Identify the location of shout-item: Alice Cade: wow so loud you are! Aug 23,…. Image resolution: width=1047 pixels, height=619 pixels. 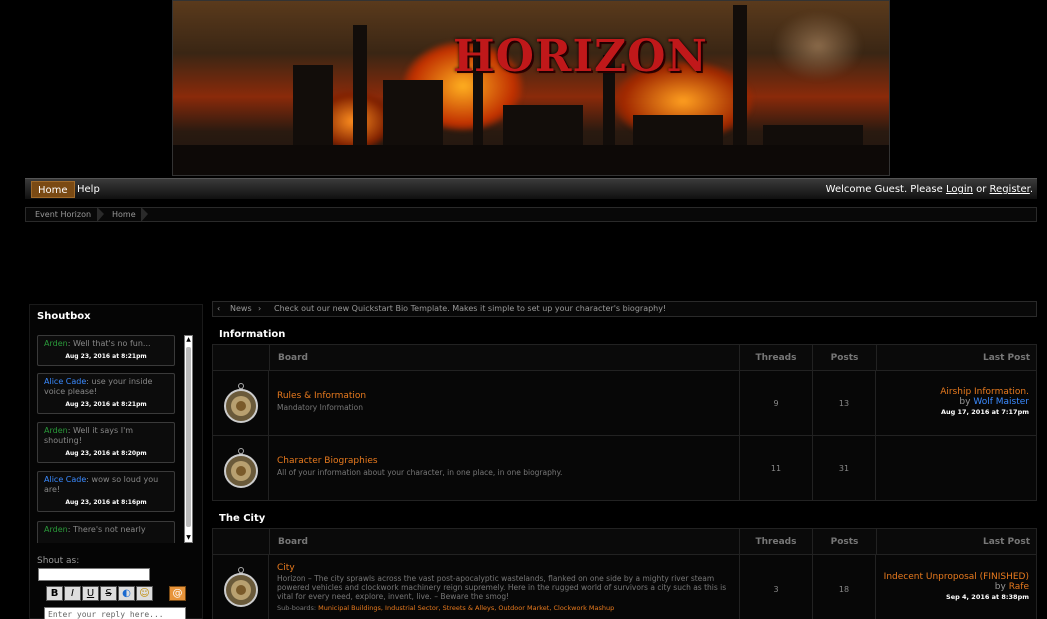
(106, 491).